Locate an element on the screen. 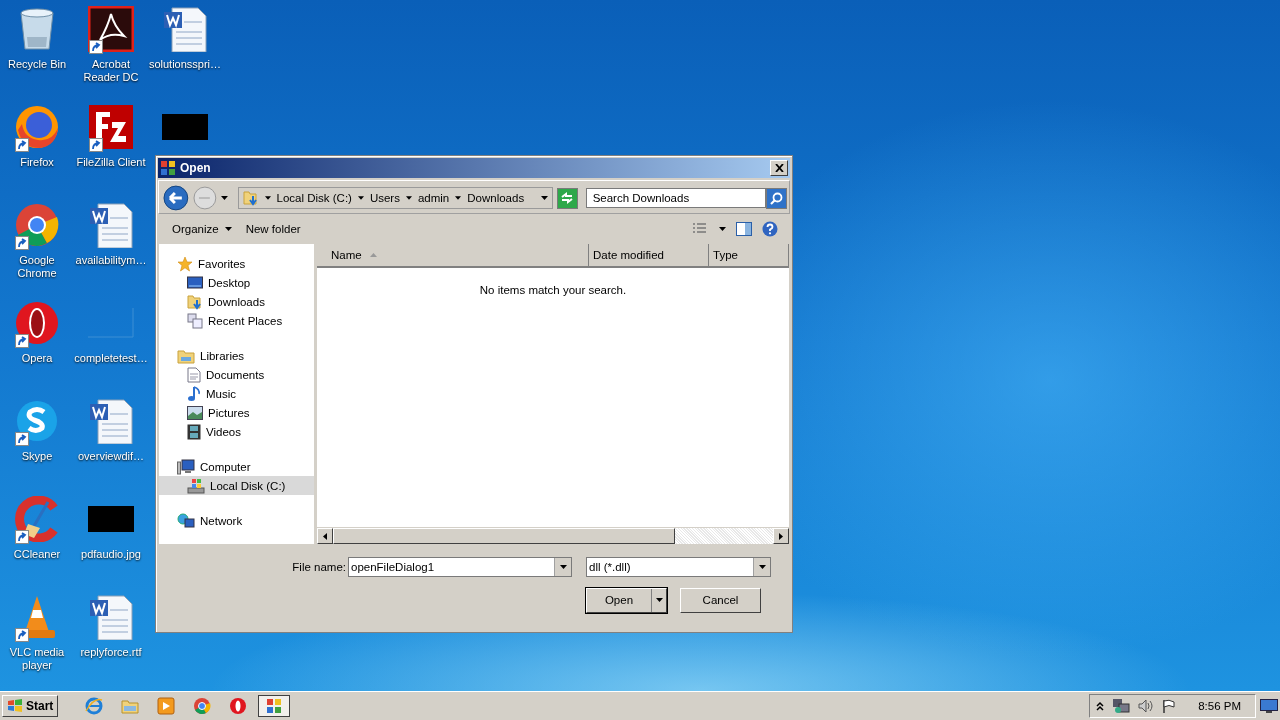  ccleaner-icon is located at coordinates (37, 519).